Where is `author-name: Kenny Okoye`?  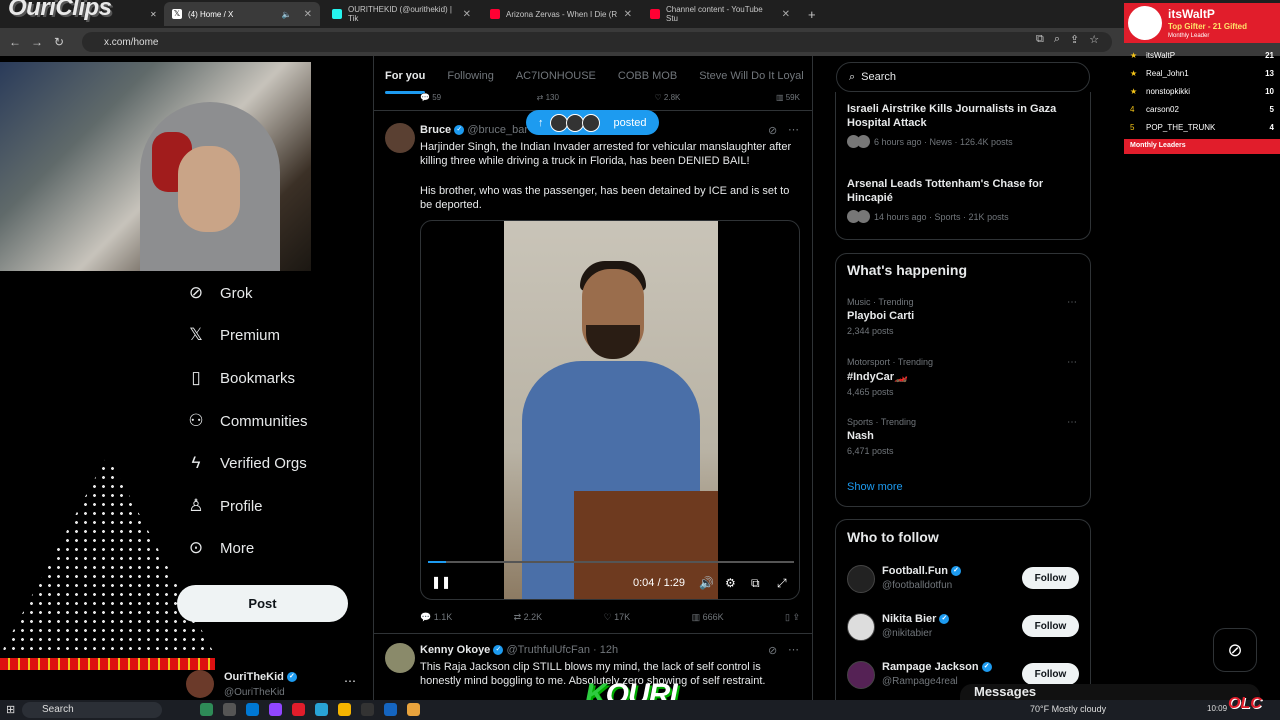
author-name: Kenny Okoye is located at coordinates (455, 650).